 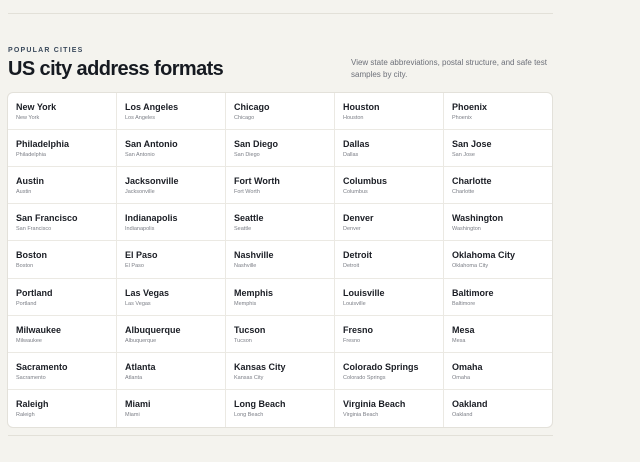 I want to click on city-card: Omaha Omaha, so click(x=498, y=371).